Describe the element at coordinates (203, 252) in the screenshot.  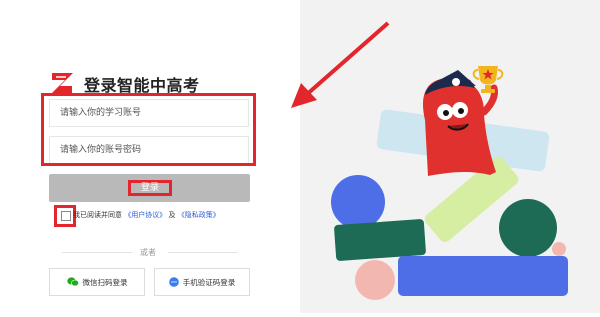
I see `divider-line-right` at that location.